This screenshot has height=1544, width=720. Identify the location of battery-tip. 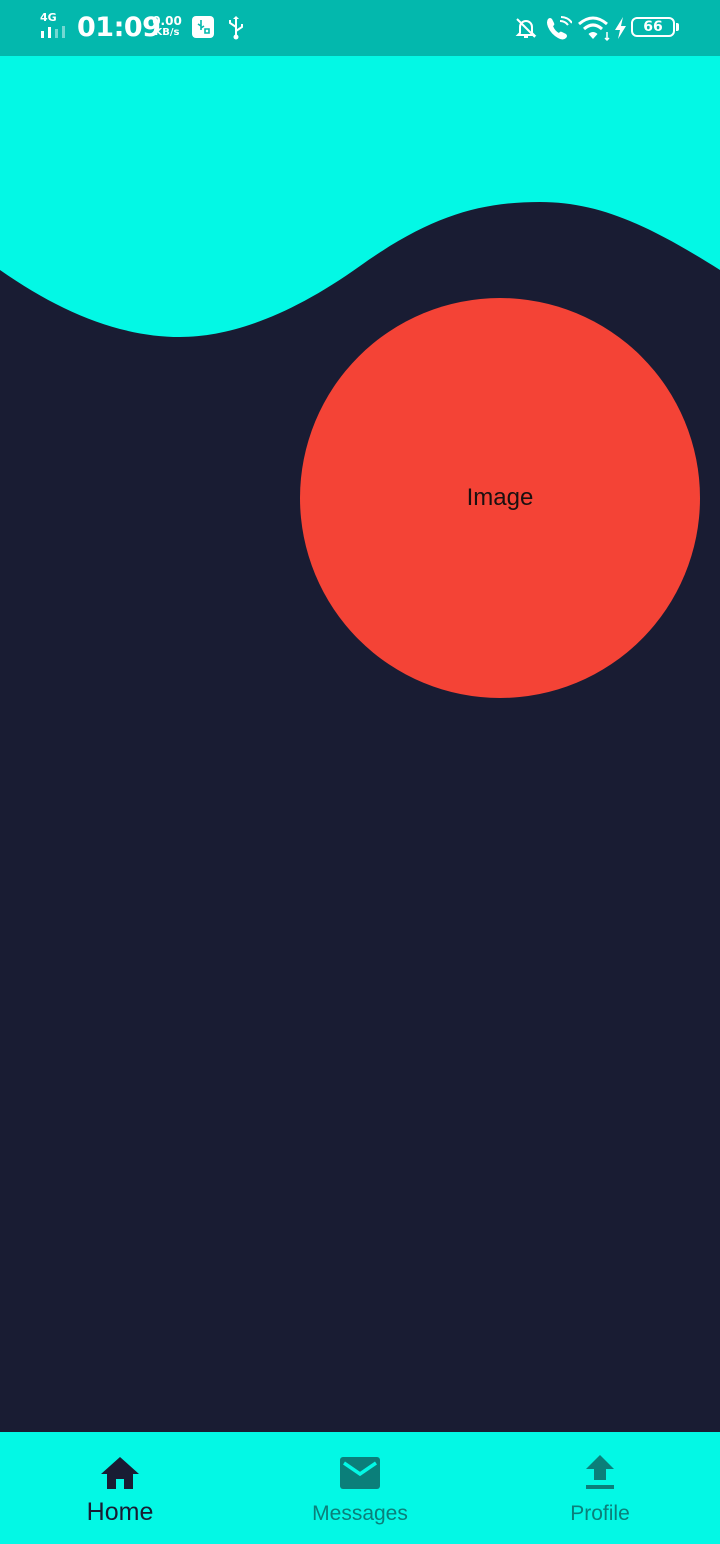
(677, 27).